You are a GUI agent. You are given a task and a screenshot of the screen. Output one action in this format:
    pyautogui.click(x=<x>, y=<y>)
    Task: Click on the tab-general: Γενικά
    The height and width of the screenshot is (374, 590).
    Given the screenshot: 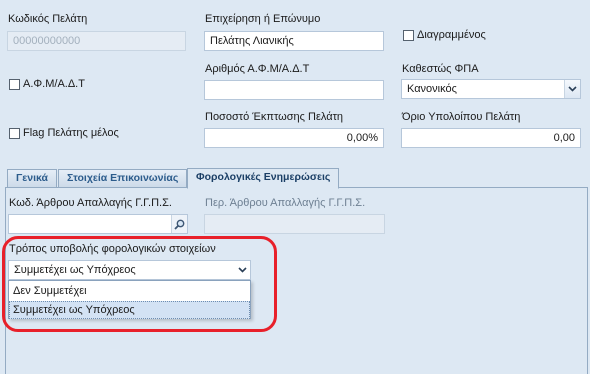 What is the action you would take?
    pyautogui.click(x=32, y=178)
    